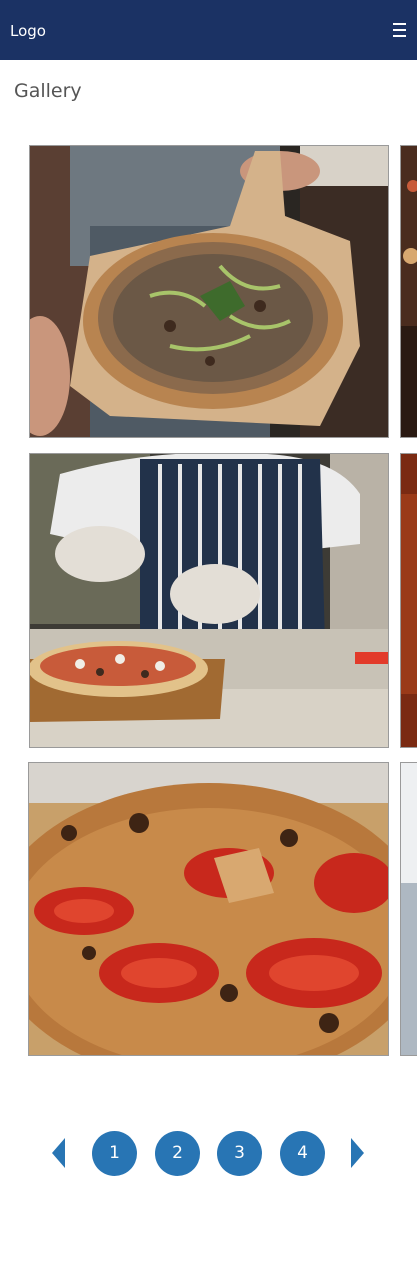 The width and height of the screenshot is (417, 1272). Describe the element at coordinates (208, 1153) in the screenshot. I see `pagination: 1 2 3 4` at that location.